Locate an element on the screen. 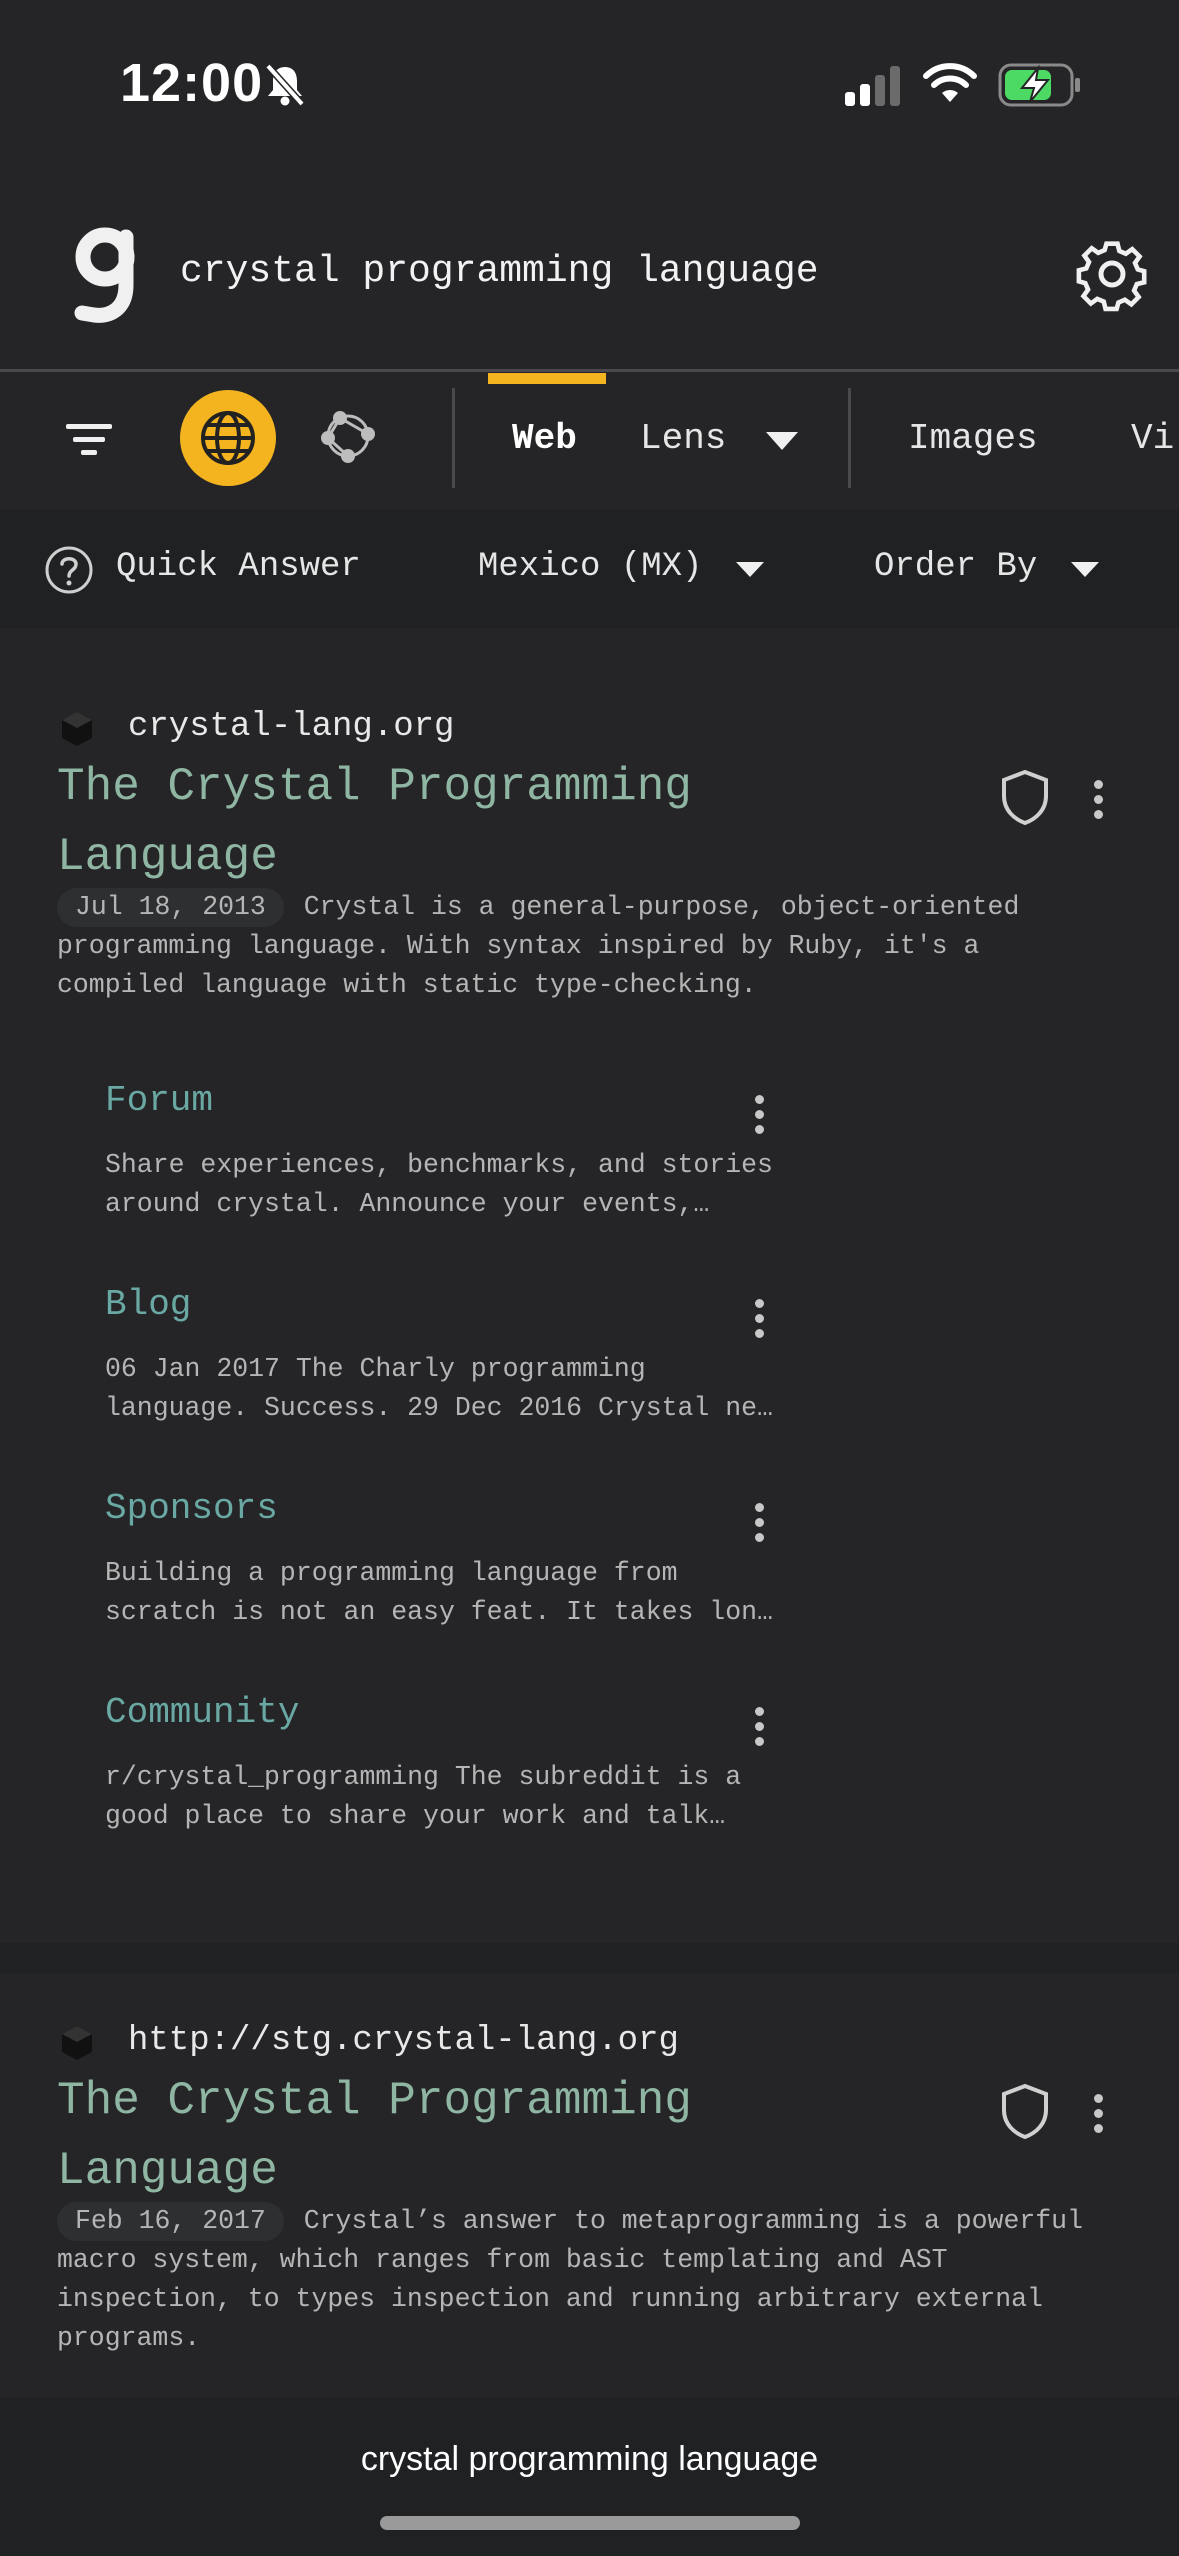  snippet-text: programs. is located at coordinates (129, 2338).